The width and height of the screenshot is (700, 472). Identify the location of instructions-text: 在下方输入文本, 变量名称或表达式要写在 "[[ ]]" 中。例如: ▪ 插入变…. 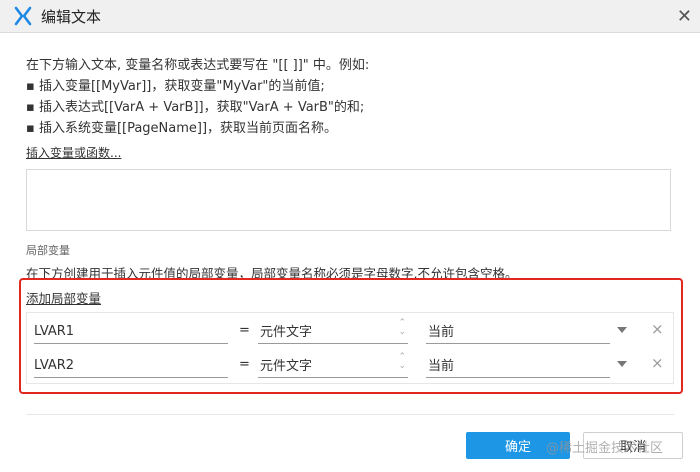
(197, 97).